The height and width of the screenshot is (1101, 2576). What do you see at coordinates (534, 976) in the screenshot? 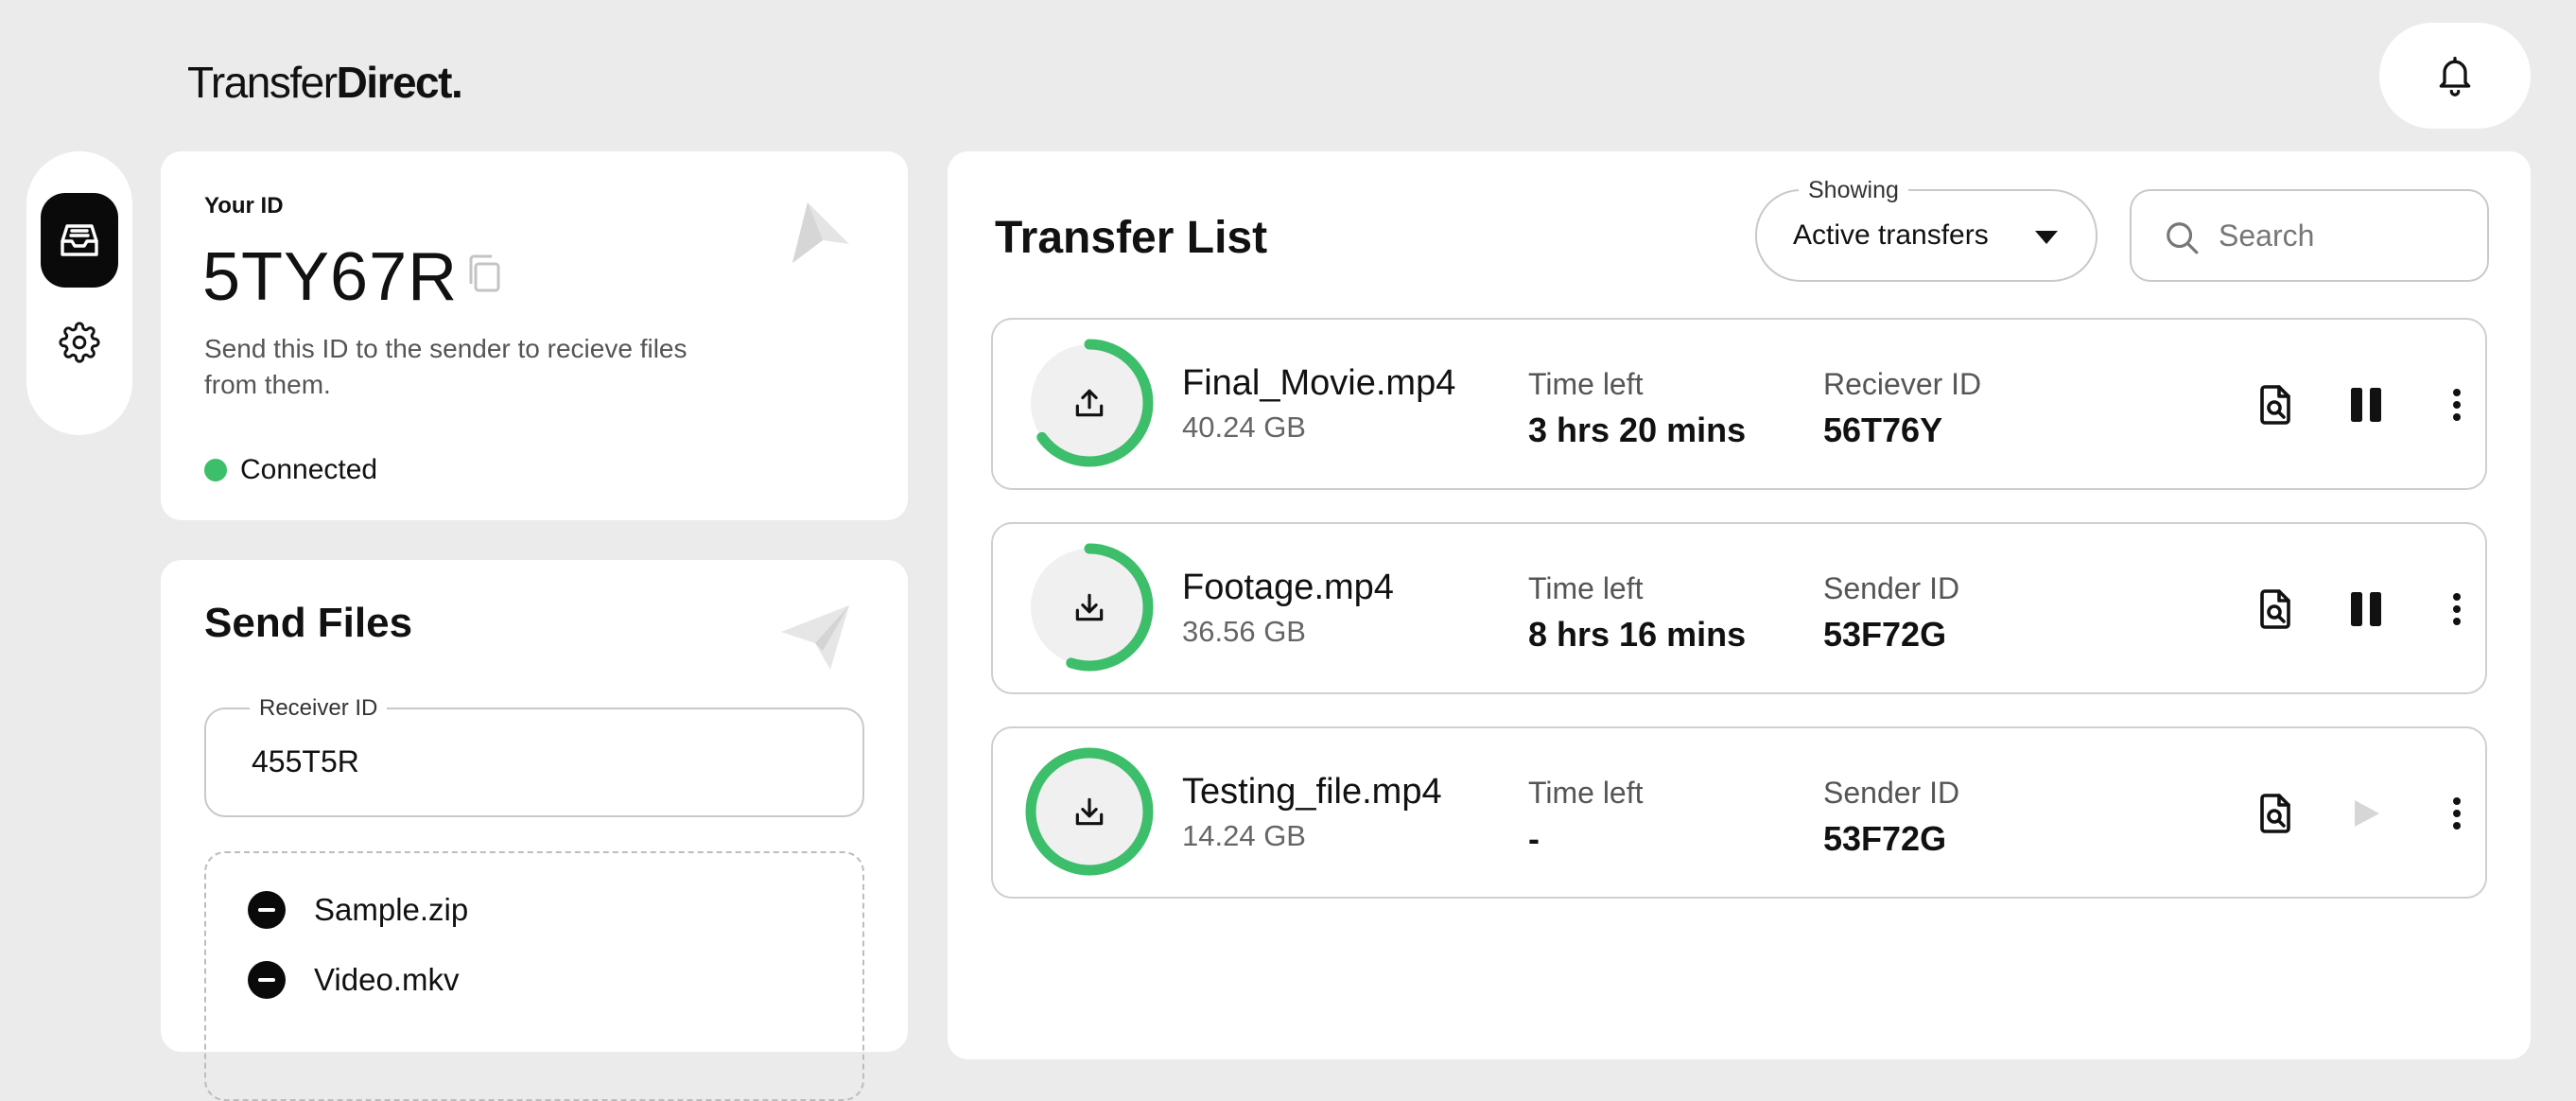
I see `file-drop-zone: Sample.zip Video.mkv` at bounding box center [534, 976].